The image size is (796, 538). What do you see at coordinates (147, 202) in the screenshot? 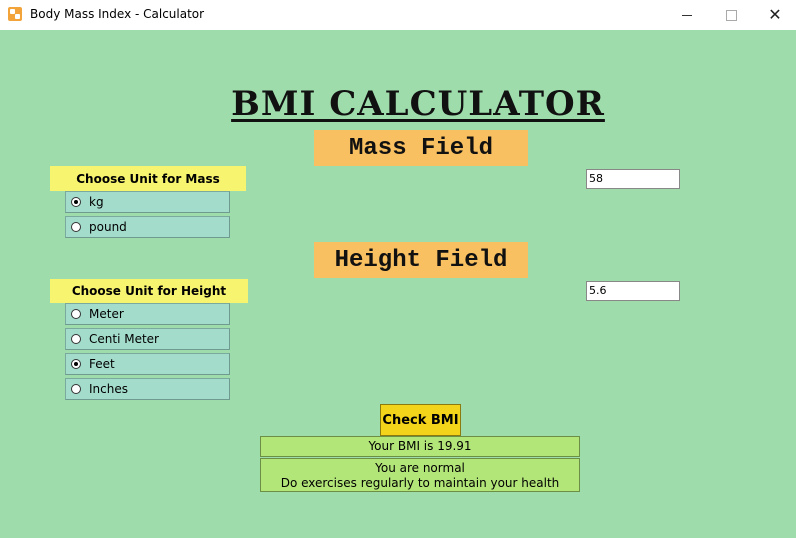
I see `mass-unit-option-kg: kg` at bounding box center [147, 202].